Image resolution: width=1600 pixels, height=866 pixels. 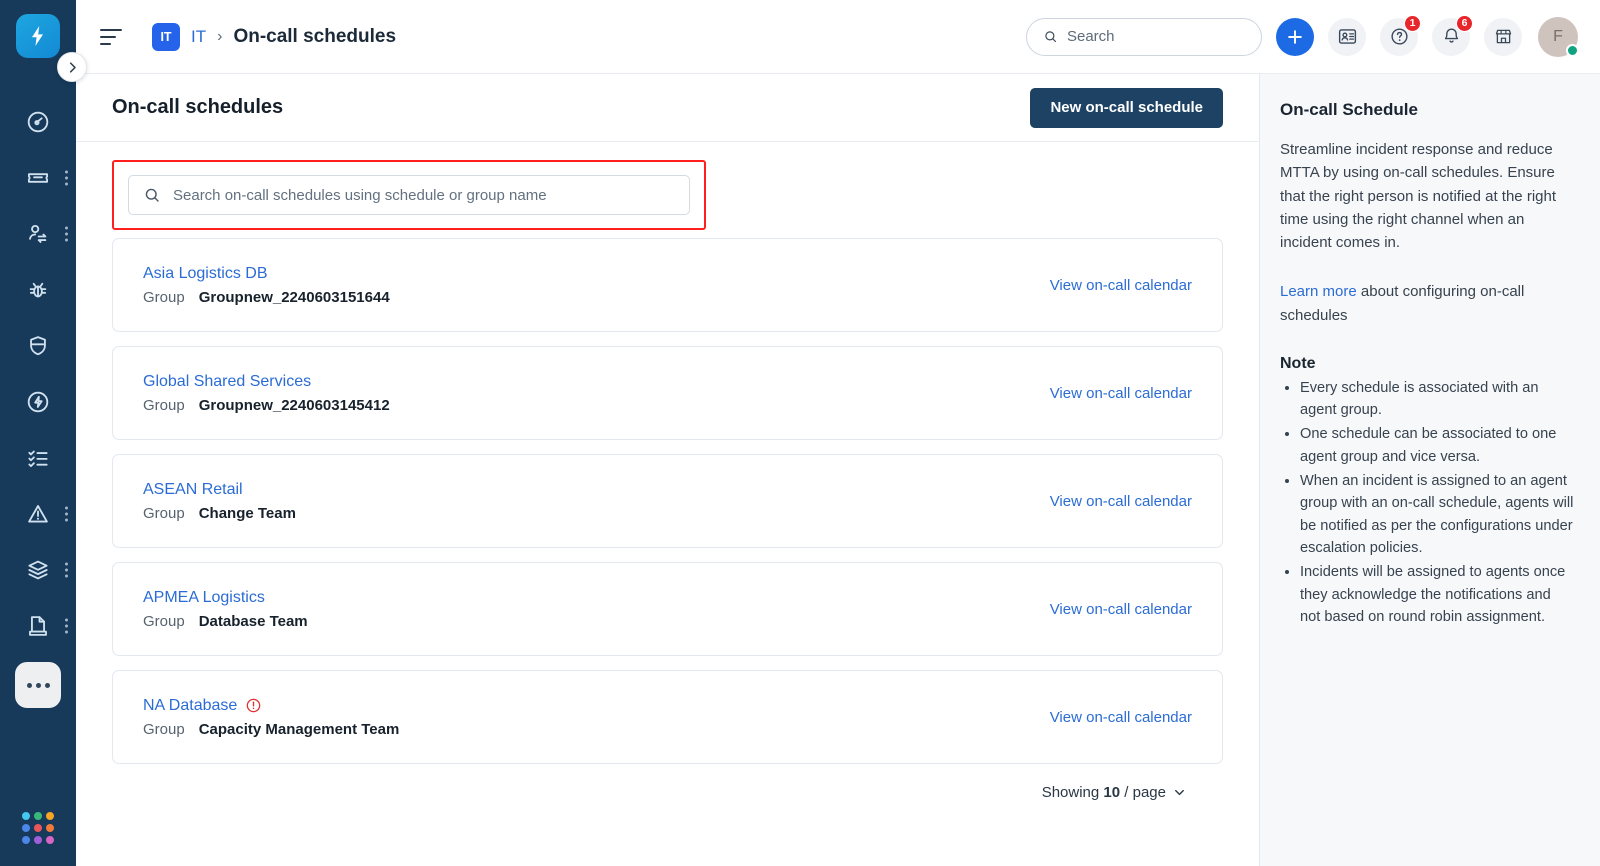 What do you see at coordinates (294, 297) in the screenshot?
I see `group-value: Groupnew_2240603151644` at bounding box center [294, 297].